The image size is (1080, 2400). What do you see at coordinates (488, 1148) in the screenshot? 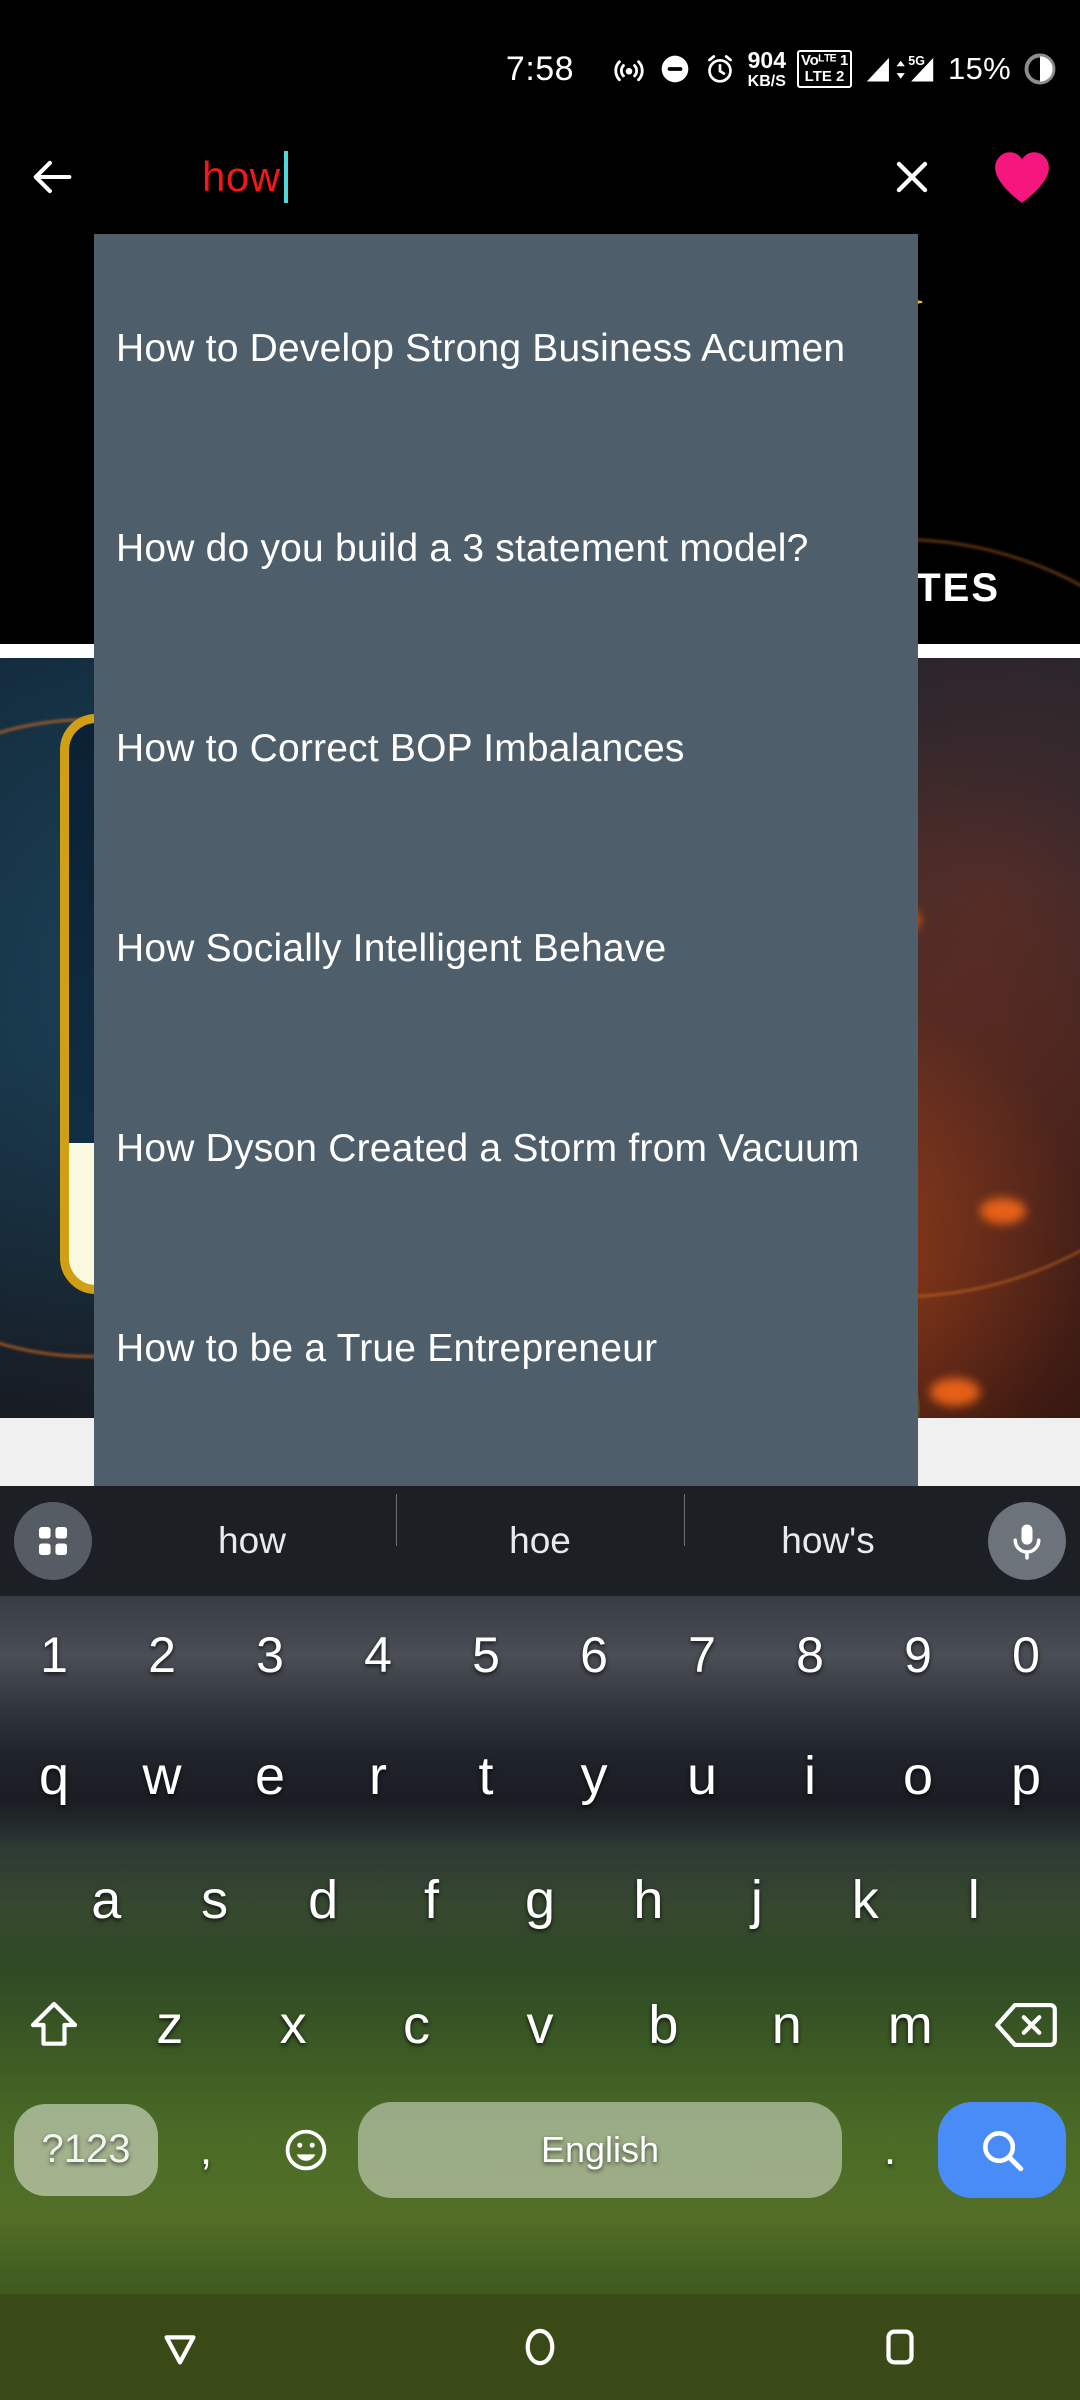
I see `suggestion-label: How Dyson Created a Storm from Vacuum` at bounding box center [488, 1148].